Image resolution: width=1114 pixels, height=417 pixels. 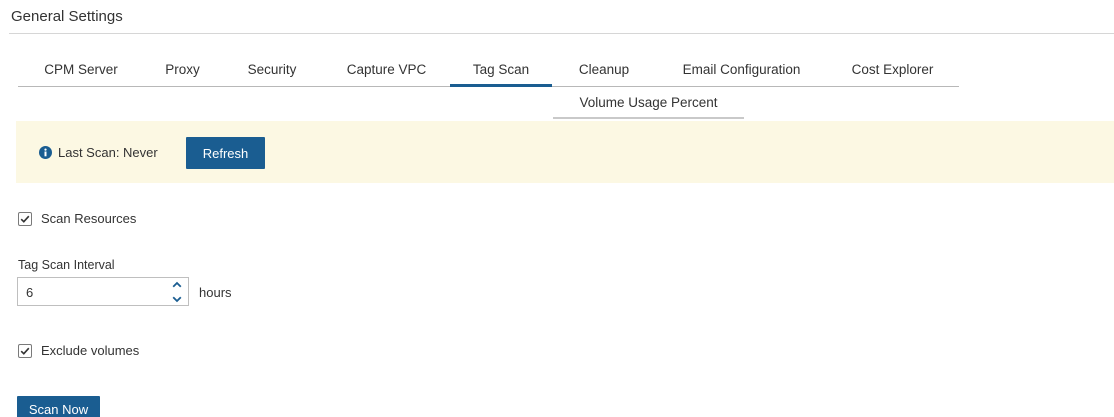 I want to click on increment-icon, so click(x=177, y=284).